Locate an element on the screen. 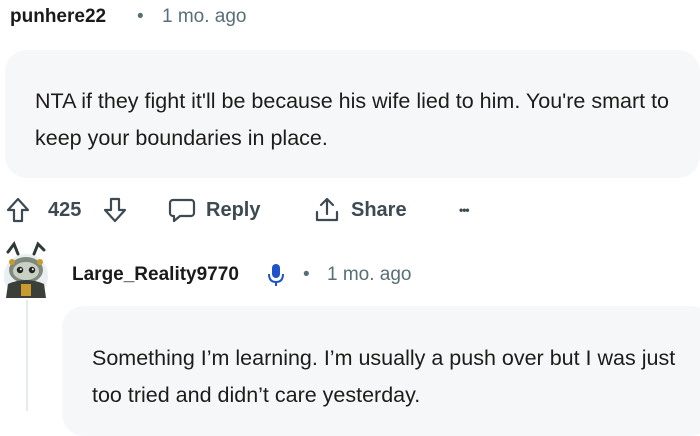  downvote-icon is located at coordinates (115, 210).